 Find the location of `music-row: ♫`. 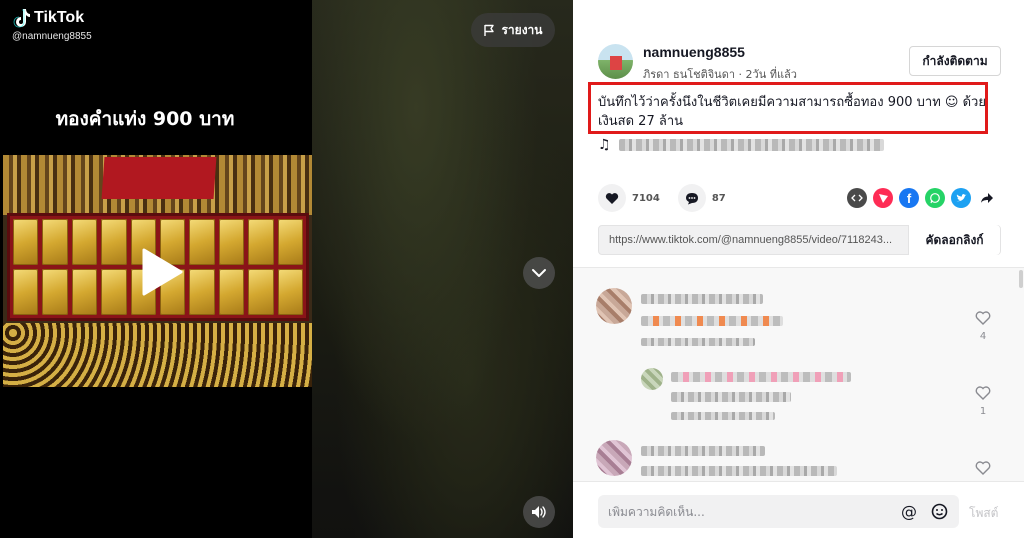

music-row: ♫ is located at coordinates (741, 145).